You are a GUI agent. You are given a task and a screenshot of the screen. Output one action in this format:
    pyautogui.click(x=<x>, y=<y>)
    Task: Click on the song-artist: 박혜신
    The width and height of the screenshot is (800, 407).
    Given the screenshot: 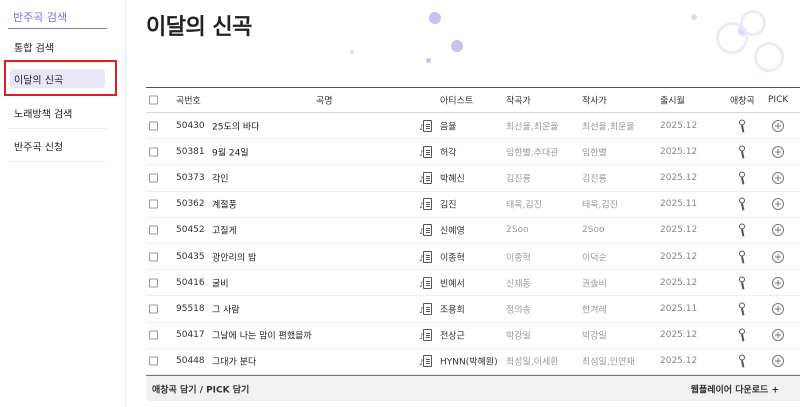 What is the action you would take?
    pyautogui.click(x=452, y=177)
    